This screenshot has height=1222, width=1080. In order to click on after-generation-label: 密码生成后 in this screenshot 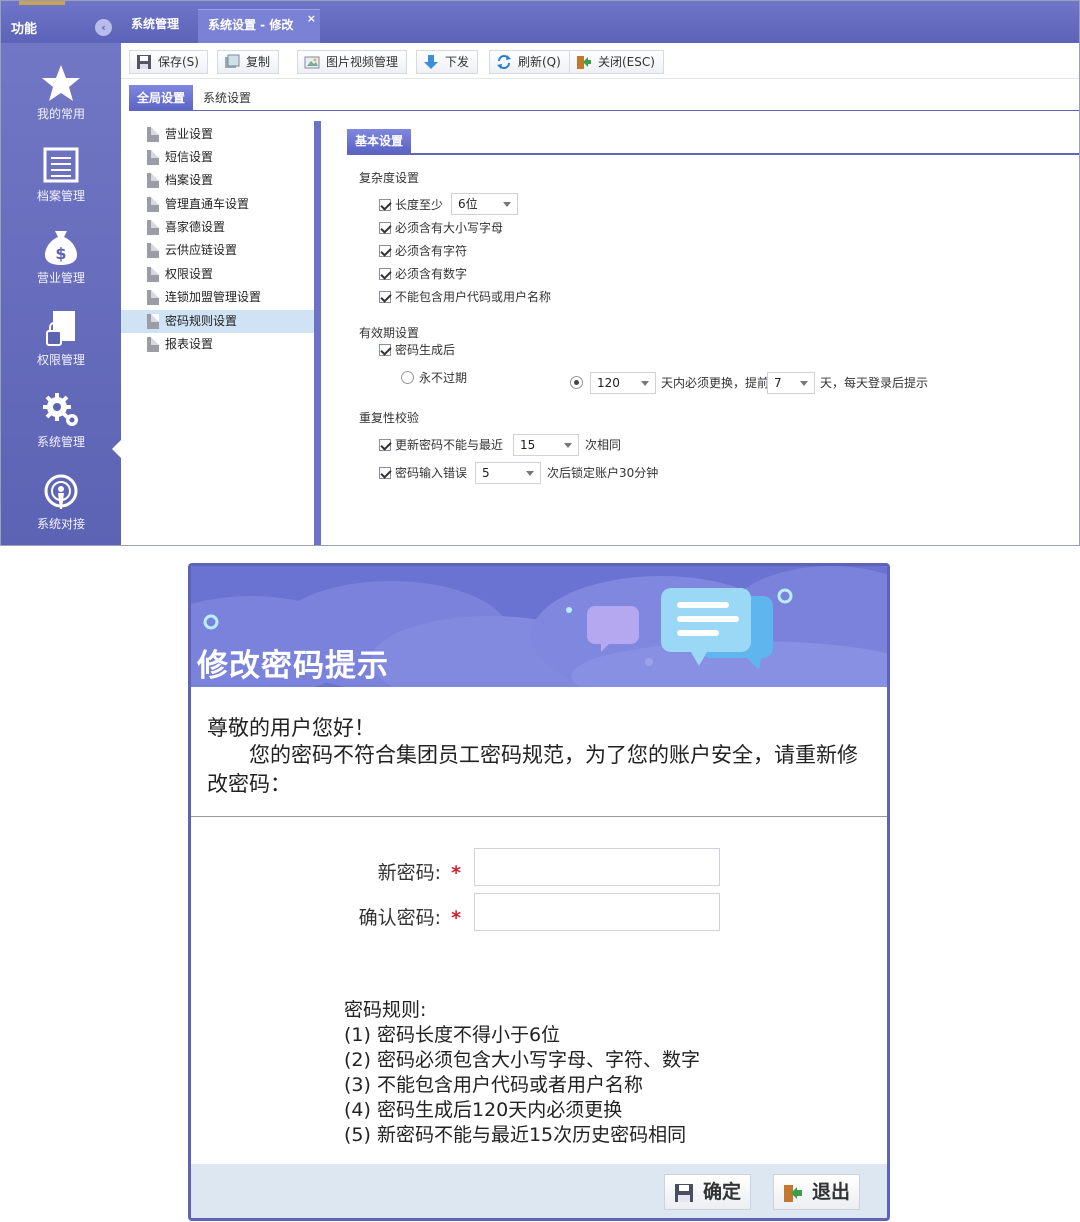, I will do `click(425, 350)`.